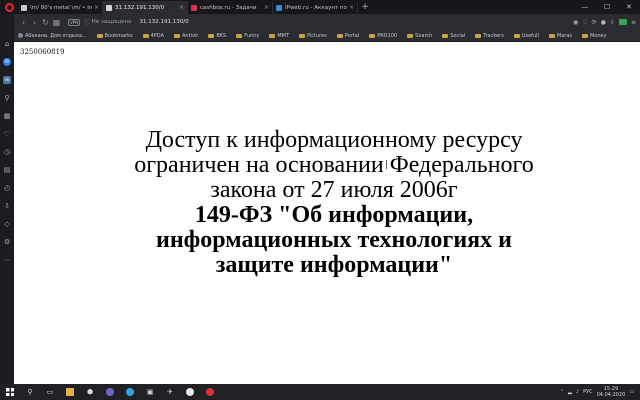  What do you see at coordinates (577, 392) in the screenshot?
I see `volume-icon: ♪` at bounding box center [577, 392].